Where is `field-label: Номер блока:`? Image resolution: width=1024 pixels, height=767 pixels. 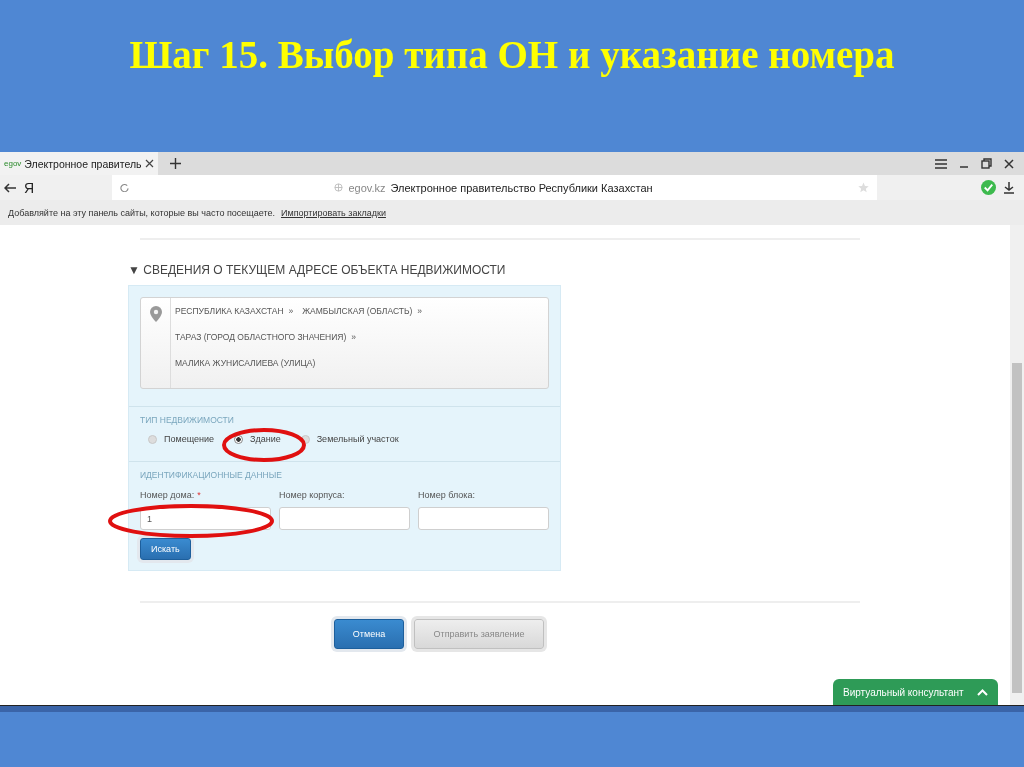
field-label: Номер блока: is located at coordinates (446, 495).